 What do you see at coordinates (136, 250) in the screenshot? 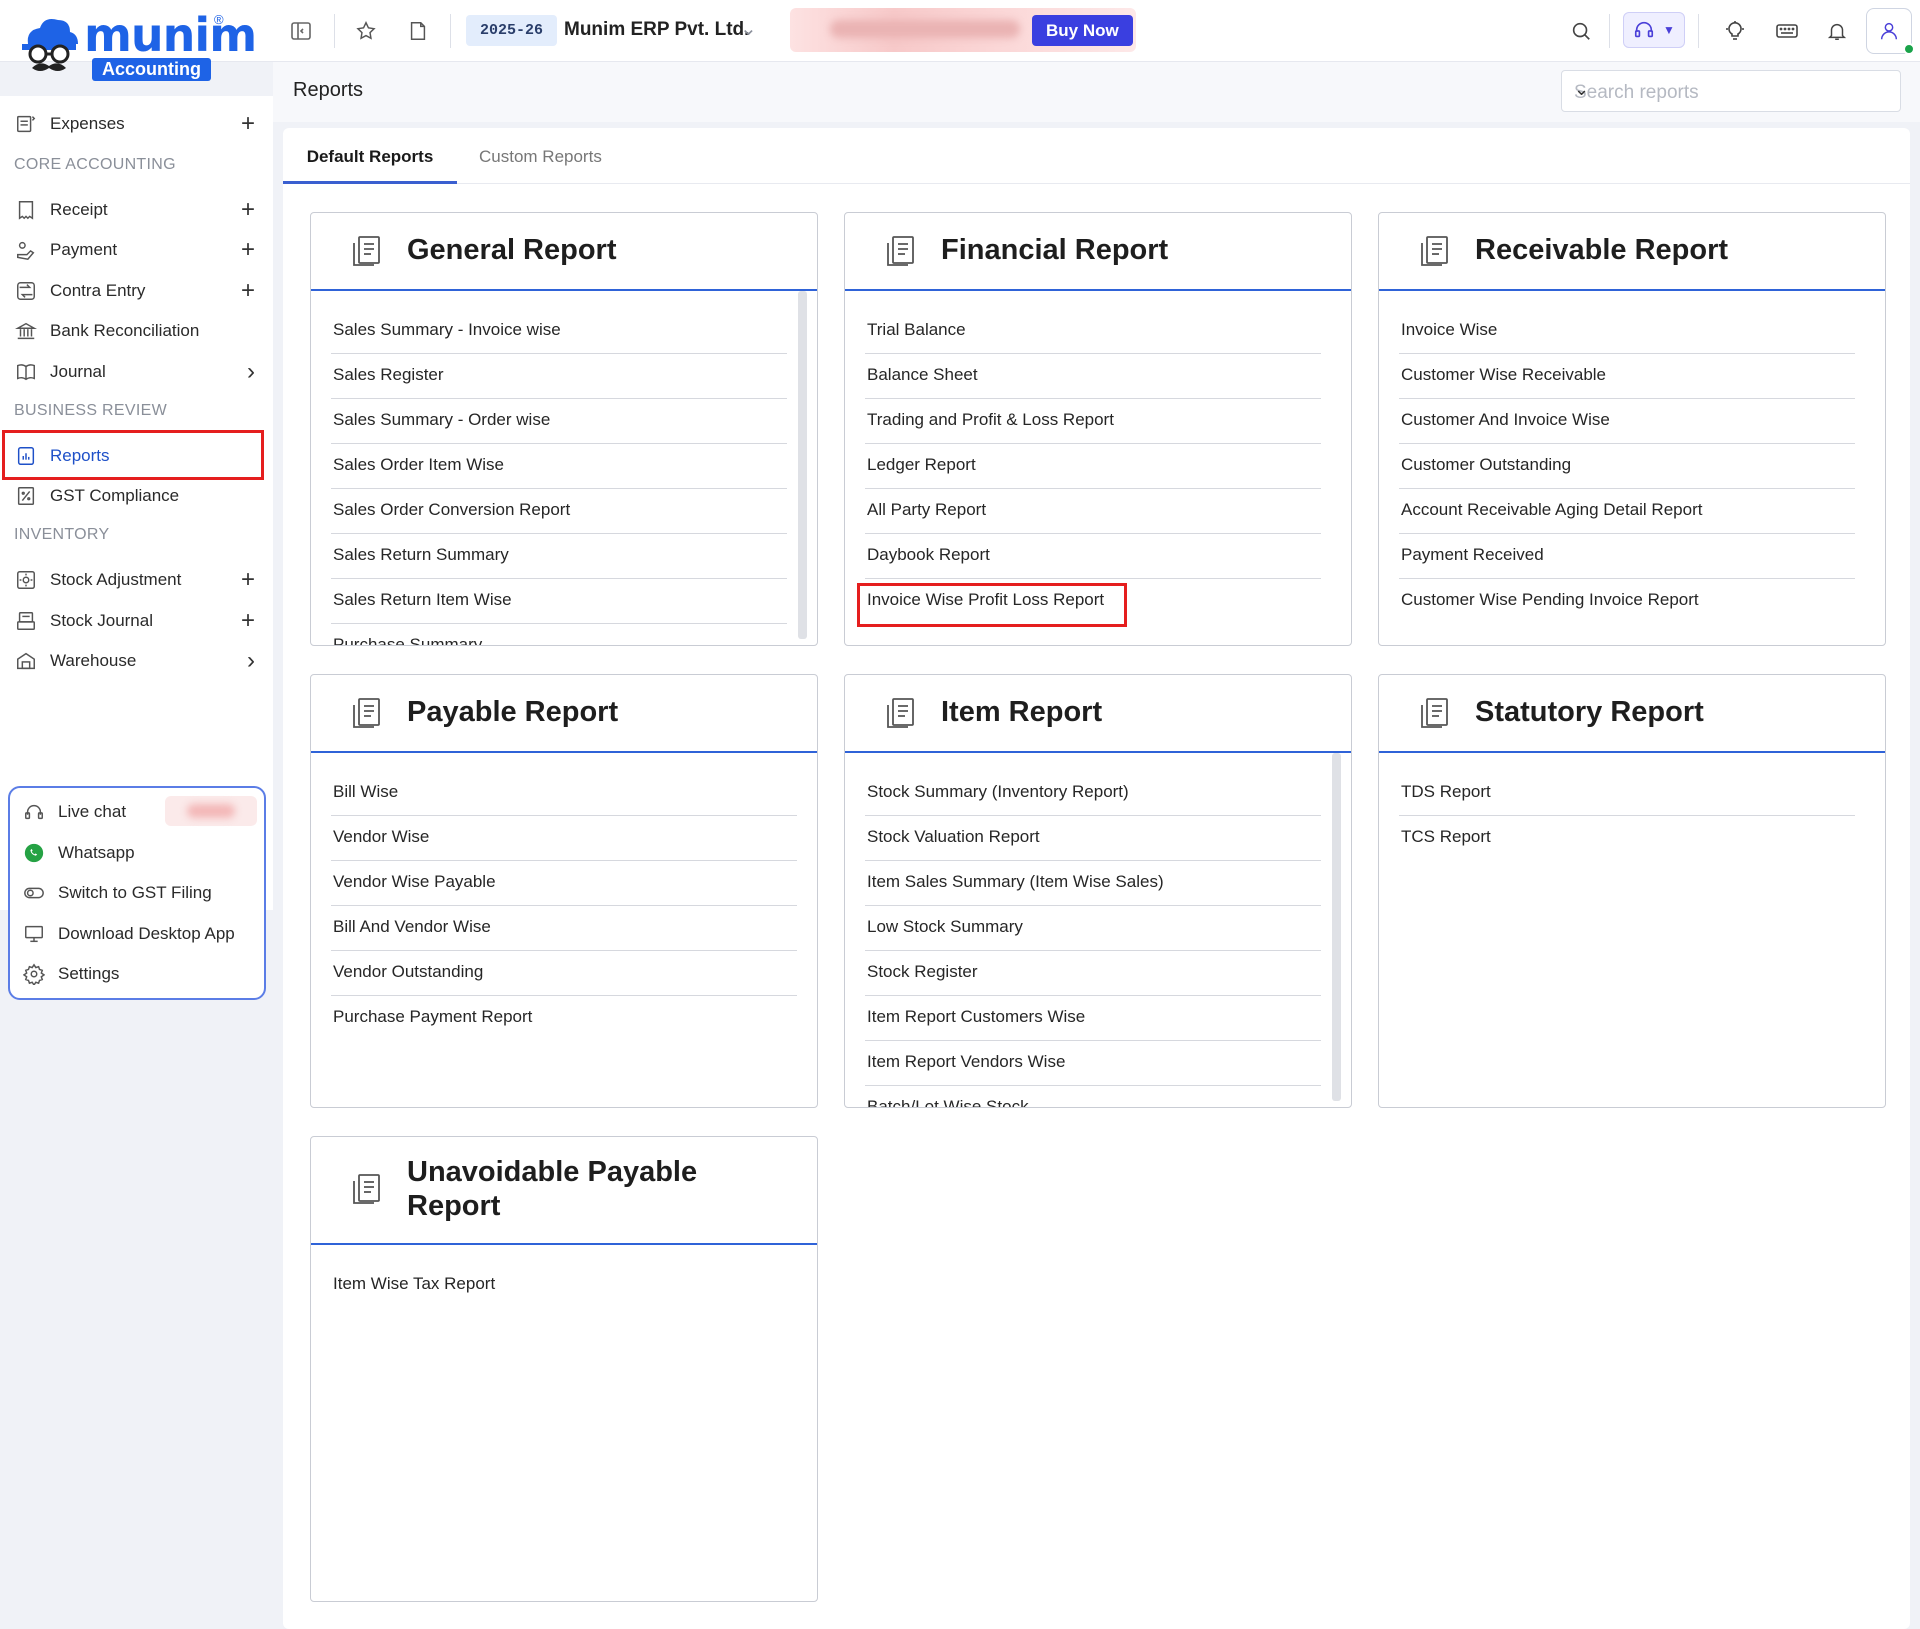
I see `sidebar-item-payment: Payment +` at bounding box center [136, 250].